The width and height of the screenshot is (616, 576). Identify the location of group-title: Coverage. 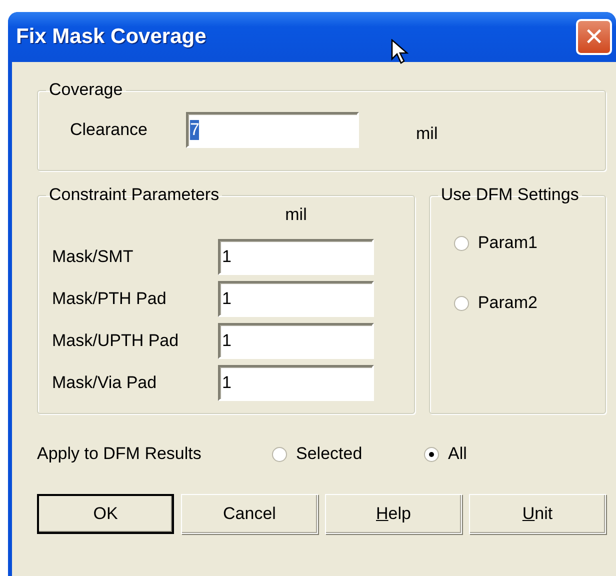
(86, 90).